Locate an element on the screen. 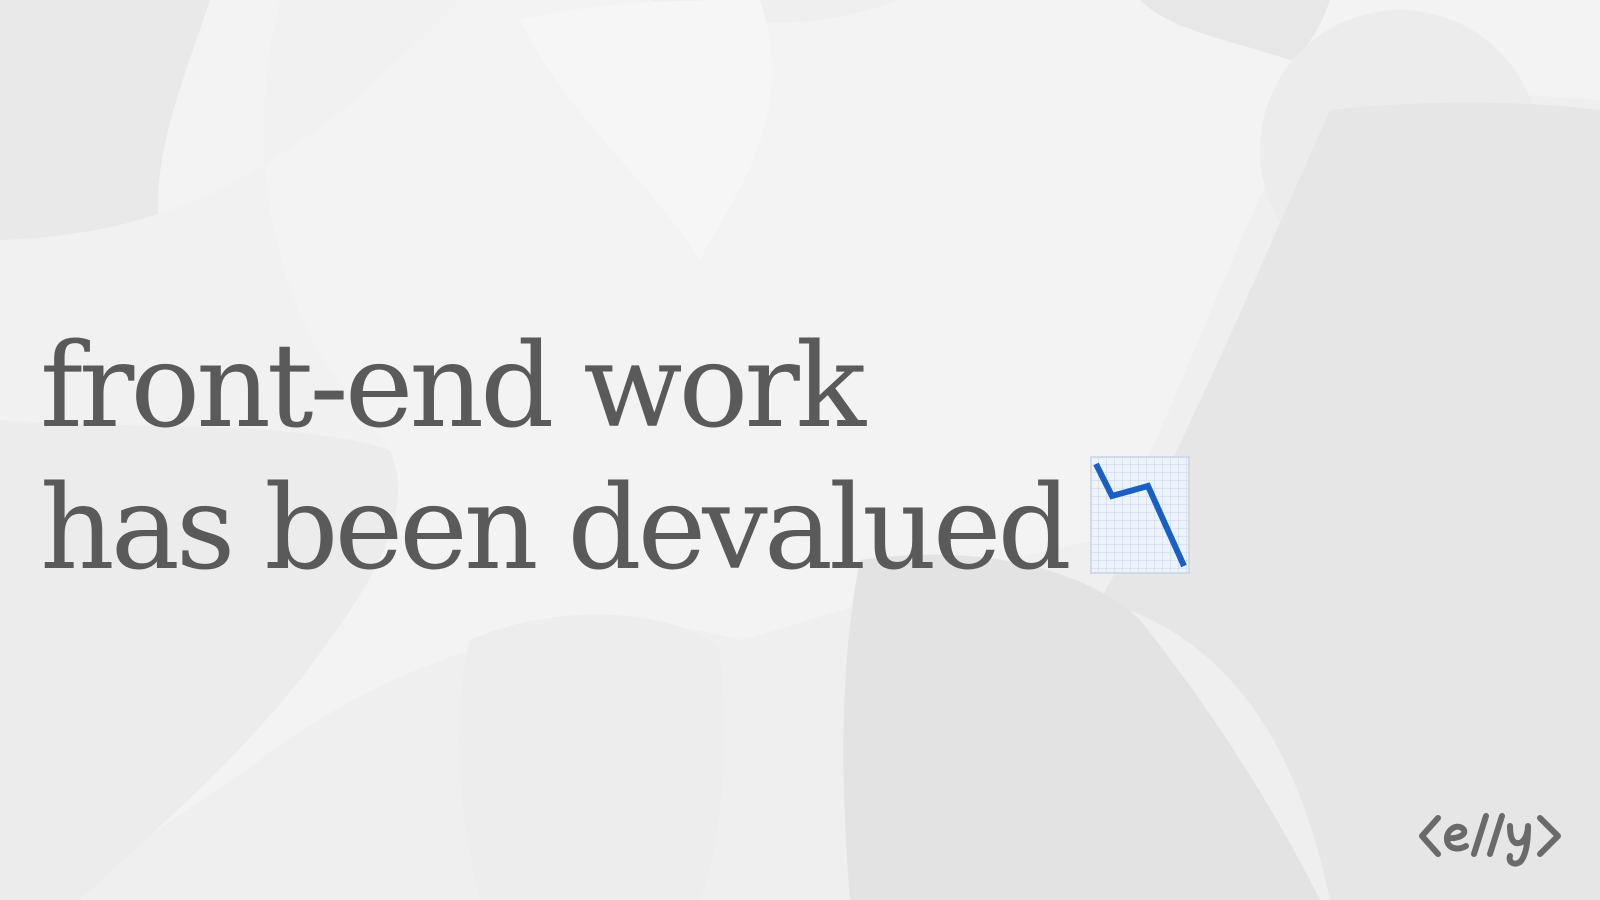 Image resolution: width=1600 pixels, height=900 pixels. headline-line-2-text: has been devalued is located at coordinates (556, 528).